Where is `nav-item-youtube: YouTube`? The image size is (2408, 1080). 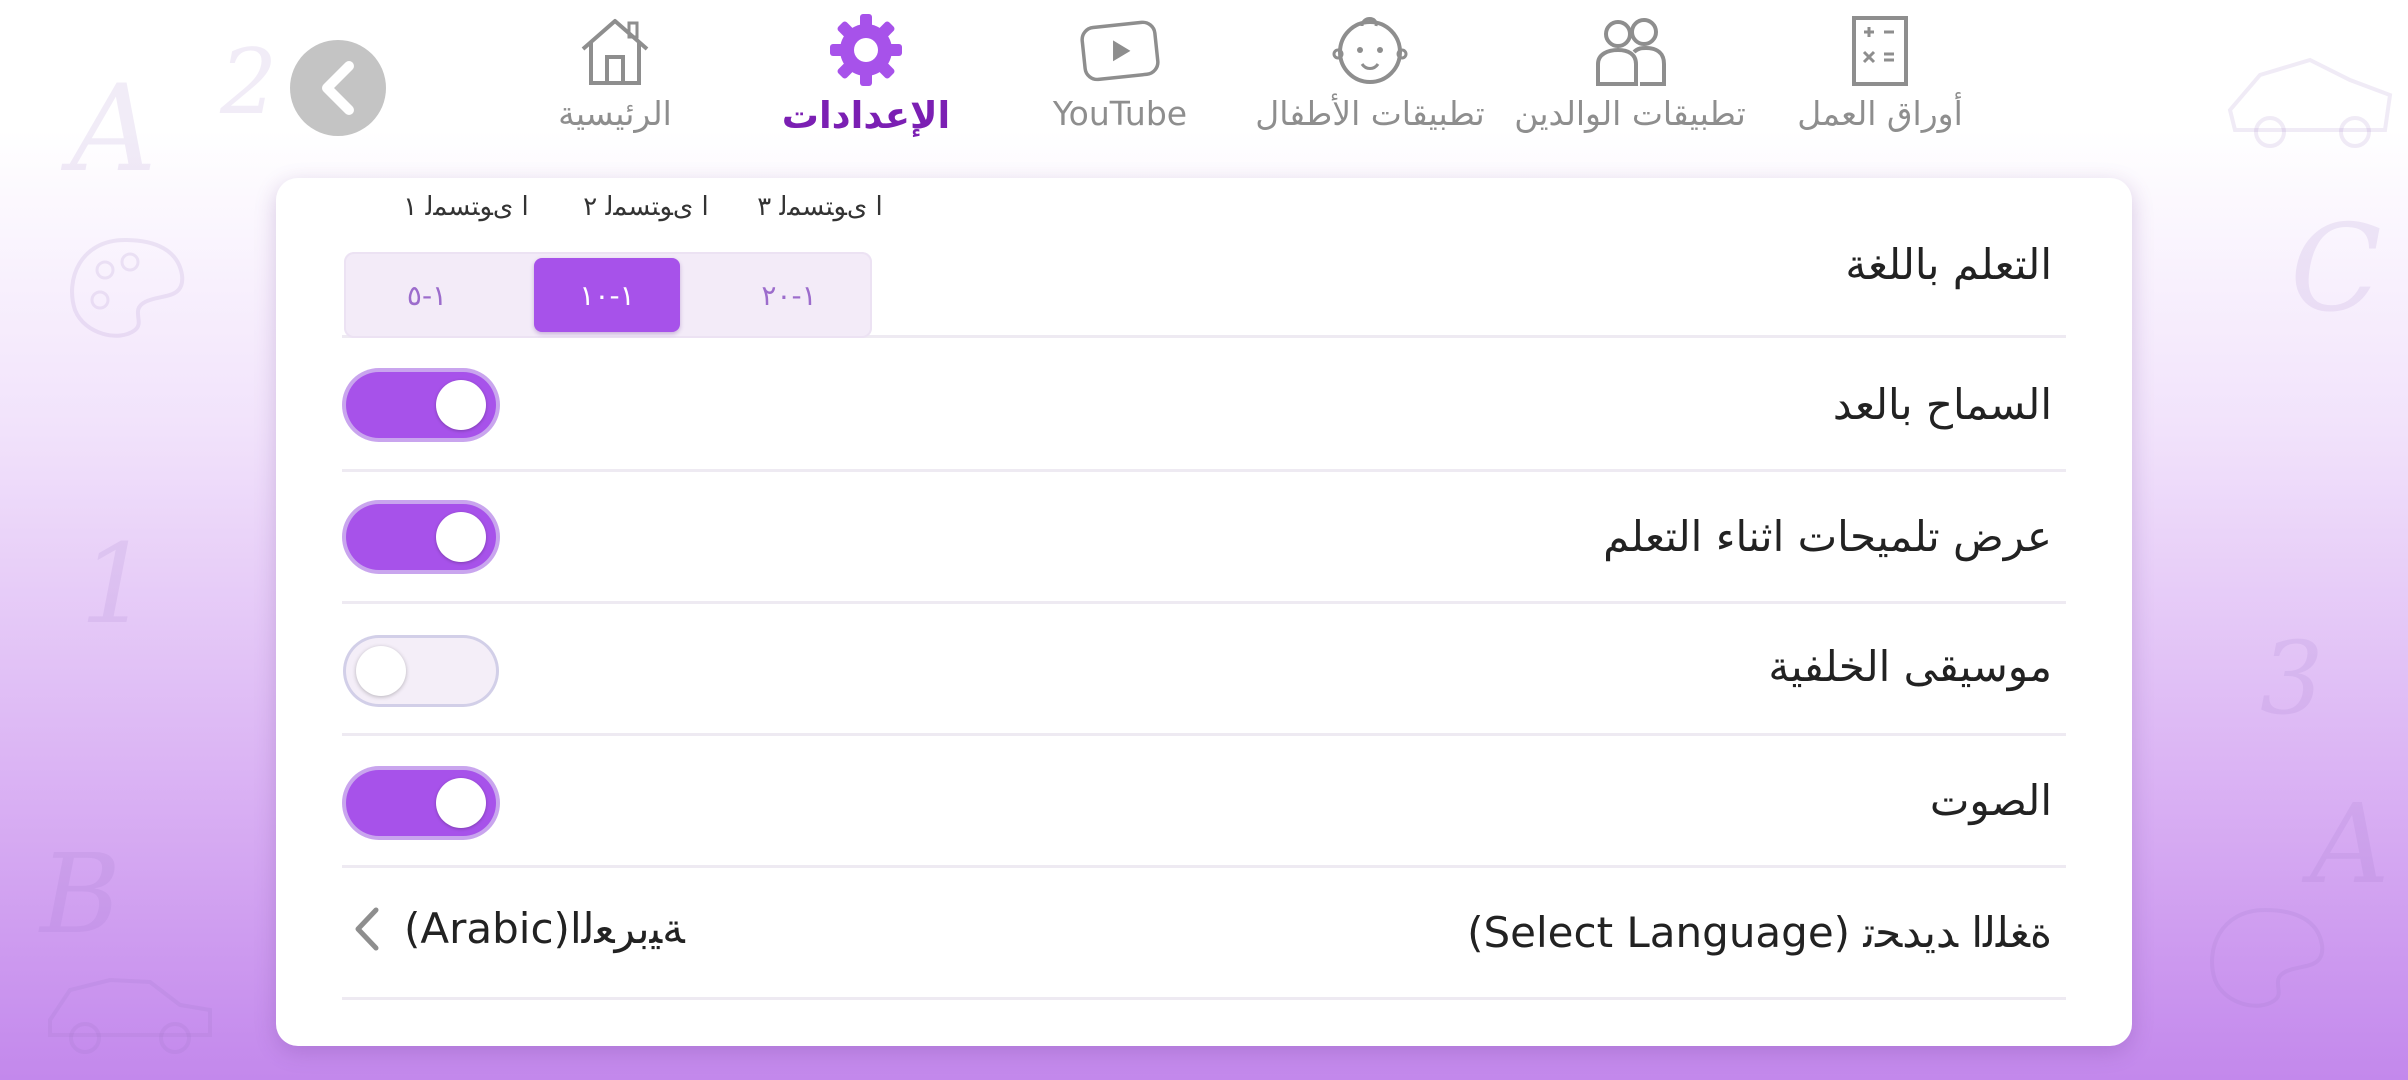 nav-item-youtube: YouTube is located at coordinates (1120, 75).